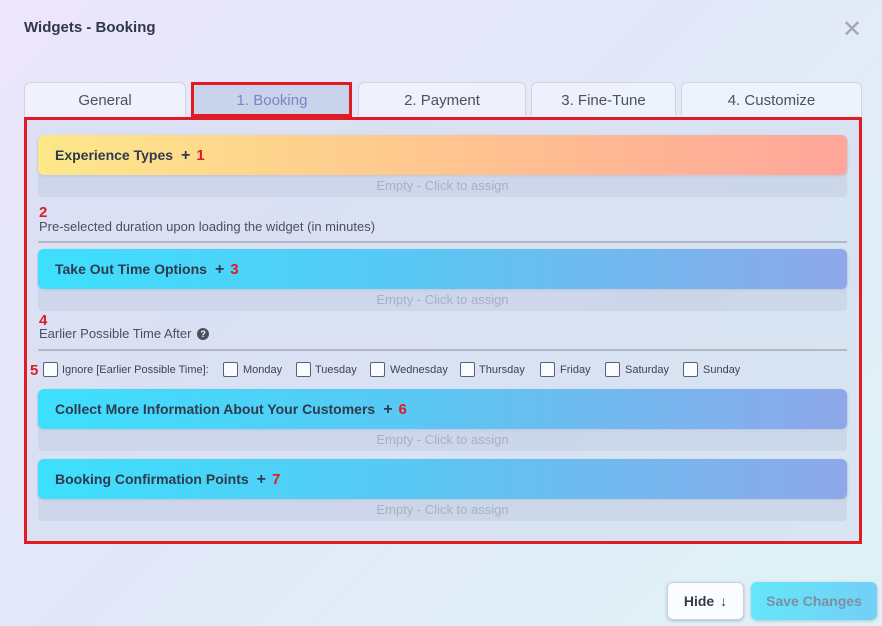  What do you see at coordinates (442, 510) in the screenshot?
I see `confirmation-empty: Empty - Click to assign` at bounding box center [442, 510].